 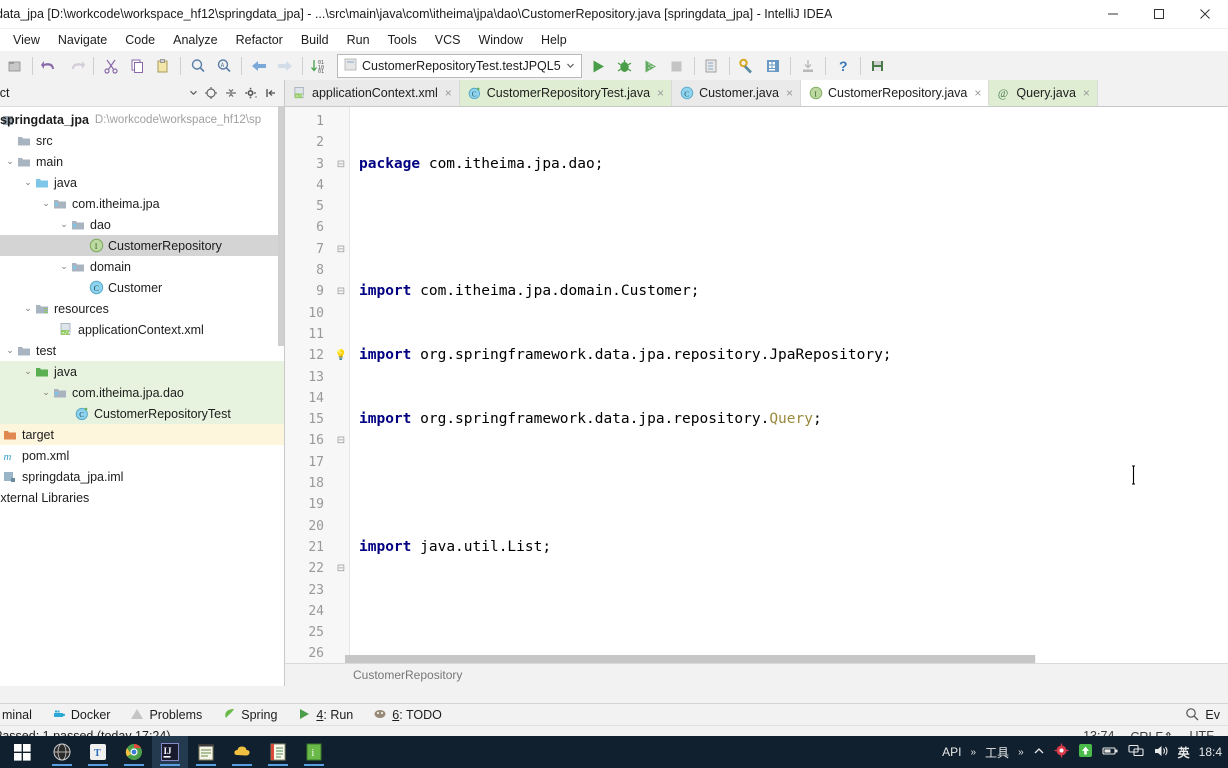 What do you see at coordinates (82, 40) in the screenshot?
I see `menu-navigate: Navigate` at bounding box center [82, 40].